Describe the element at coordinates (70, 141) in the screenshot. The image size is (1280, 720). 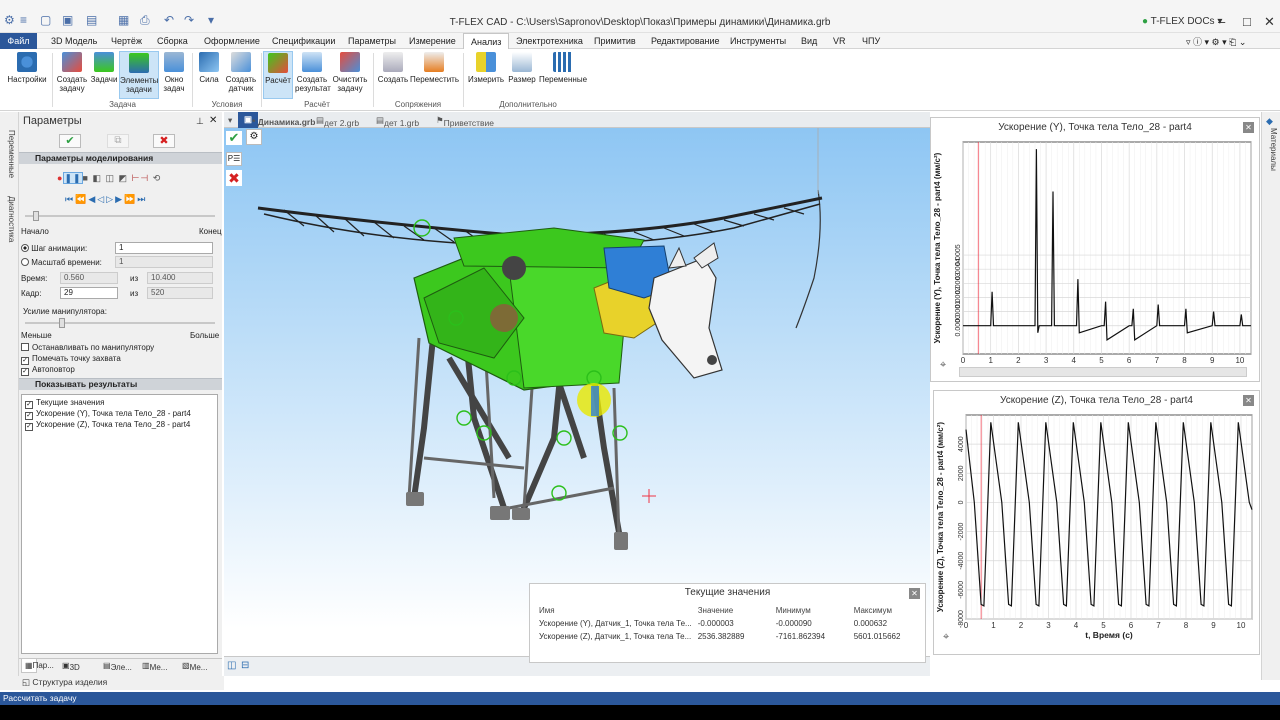
I see `ok-button: ✔` at that location.